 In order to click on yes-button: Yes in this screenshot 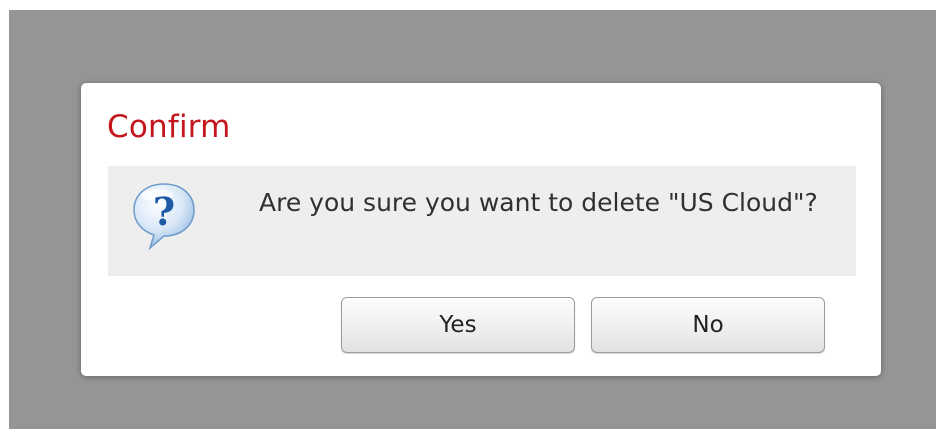, I will do `click(458, 325)`.